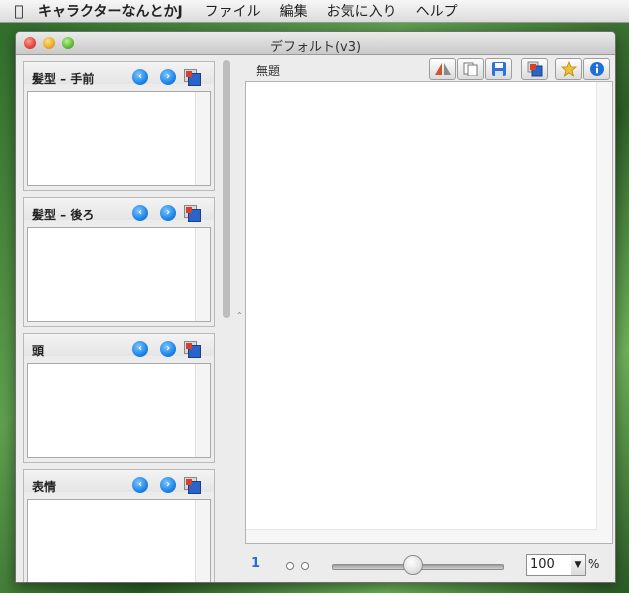 The image size is (629, 593). What do you see at coordinates (437, 11) in the screenshot?
I see `menu-help: ヘルプ` at bounding box center [437, 11].